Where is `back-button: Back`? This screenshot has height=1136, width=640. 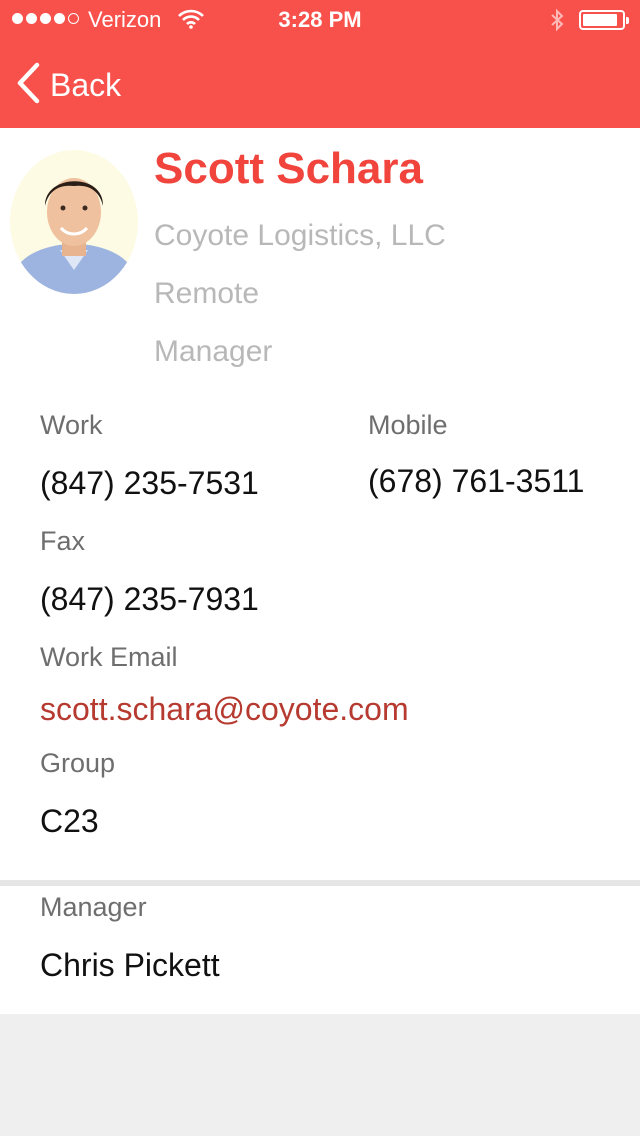 back-button: Back is located at coordinates (68, 85).